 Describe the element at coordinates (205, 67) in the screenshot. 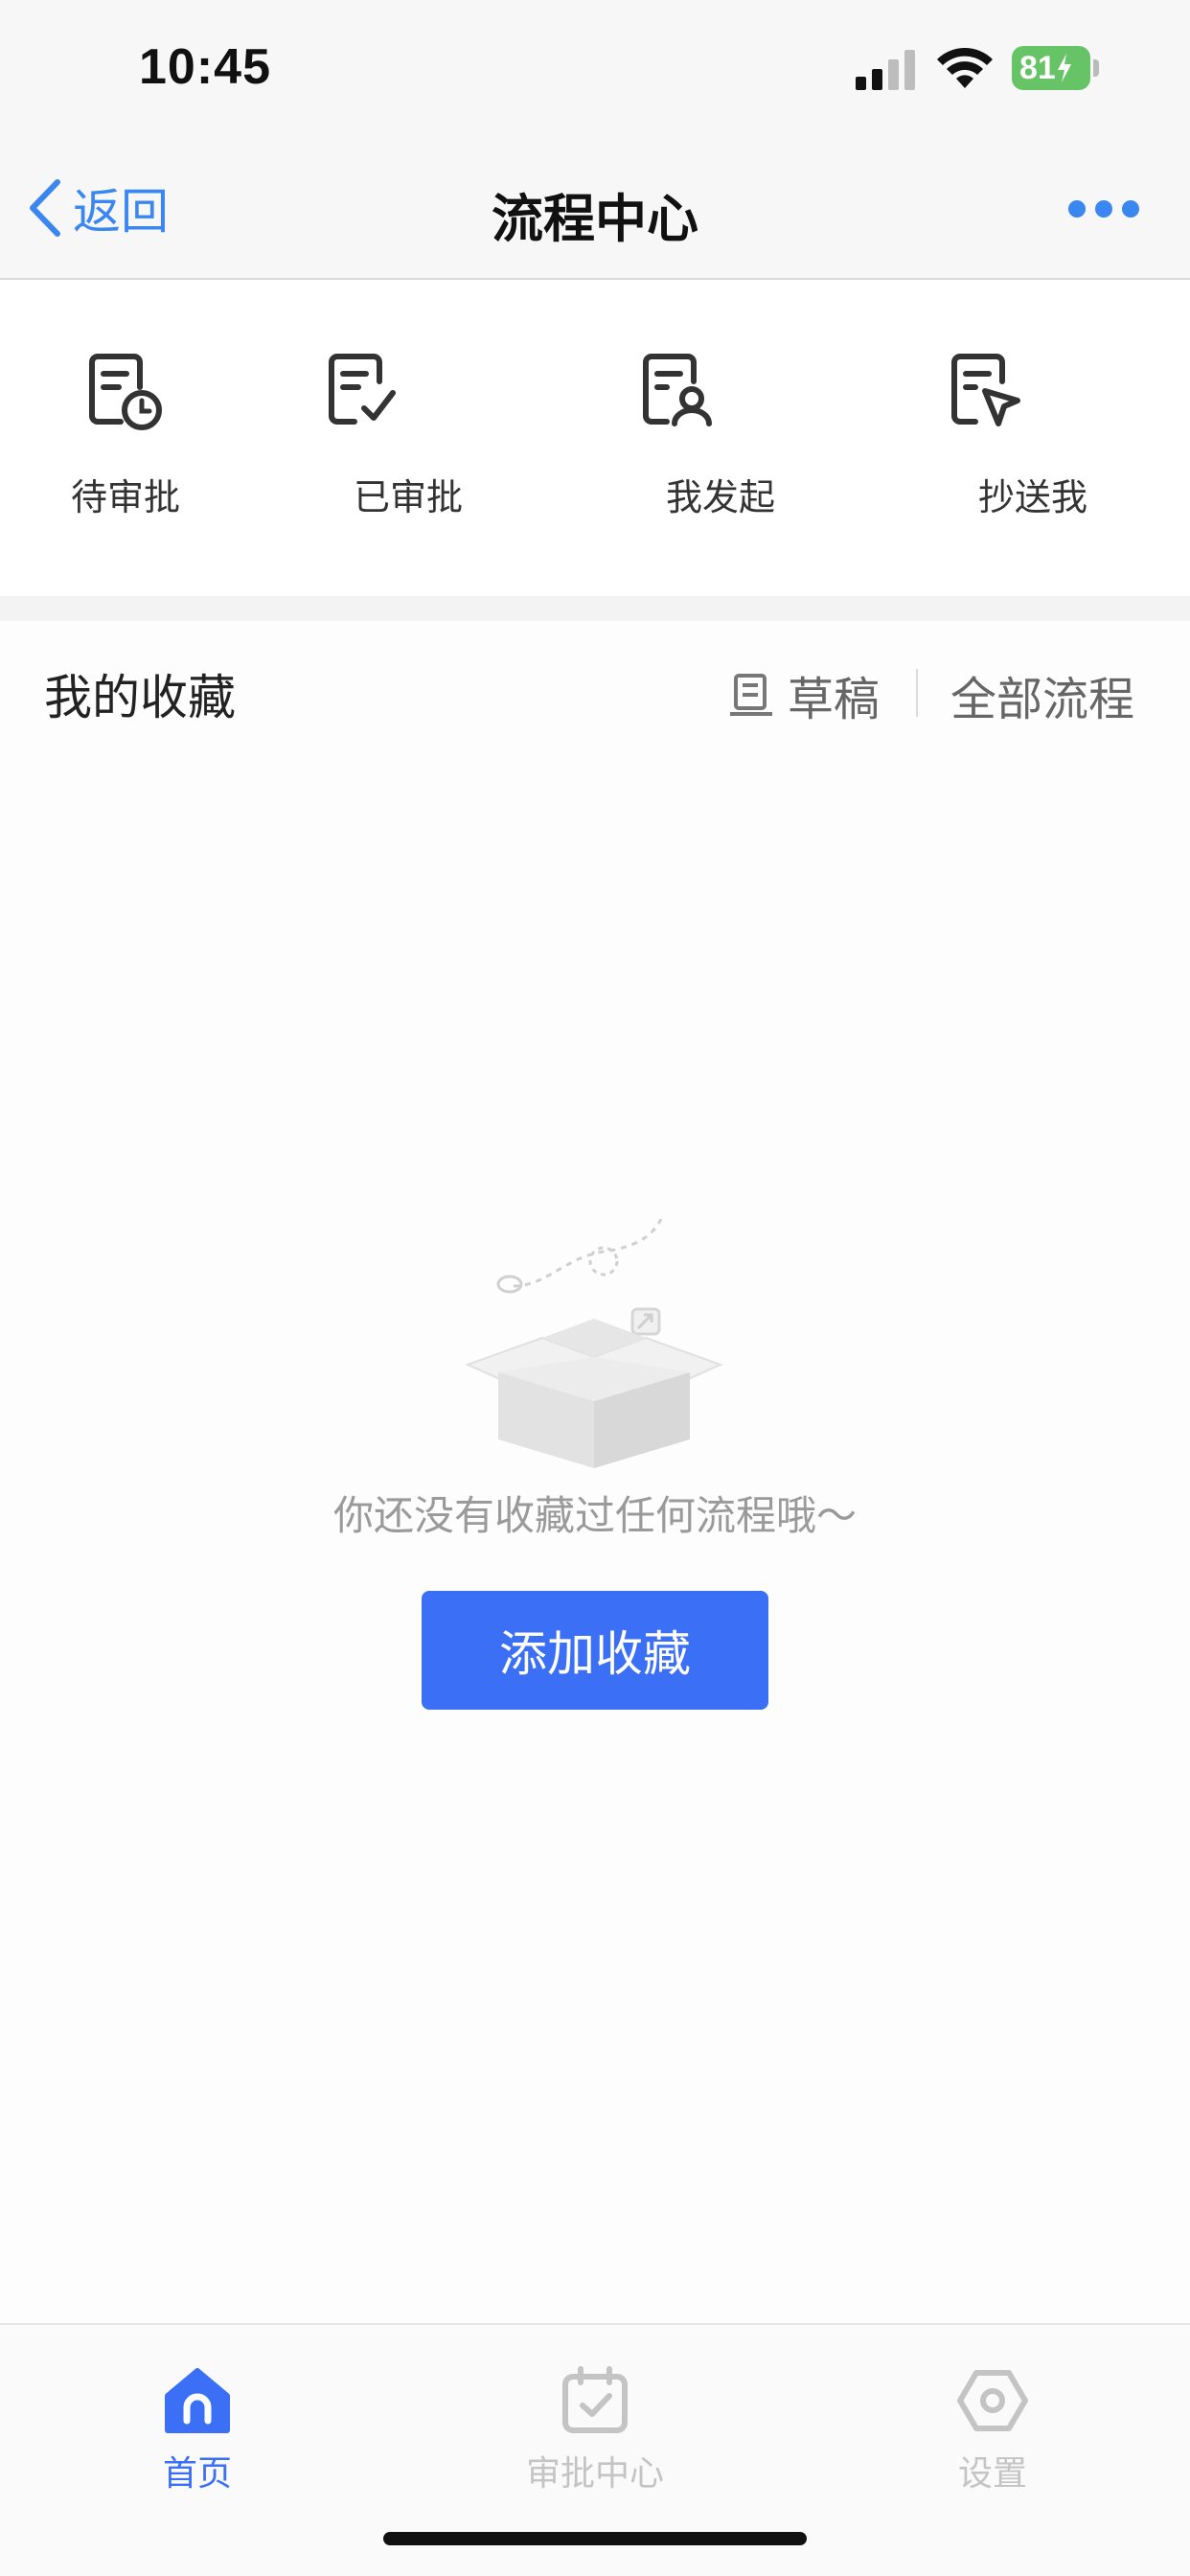

I see `status-time: 10:45` at that location.